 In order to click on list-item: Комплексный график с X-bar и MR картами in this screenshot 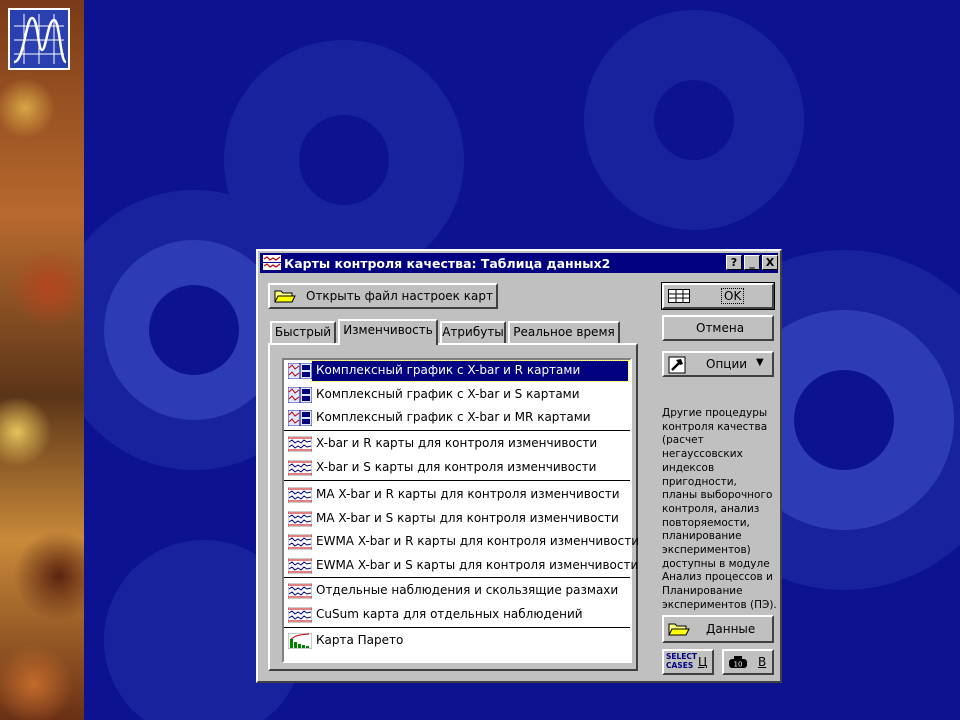, I will do `click(457, 418)`.